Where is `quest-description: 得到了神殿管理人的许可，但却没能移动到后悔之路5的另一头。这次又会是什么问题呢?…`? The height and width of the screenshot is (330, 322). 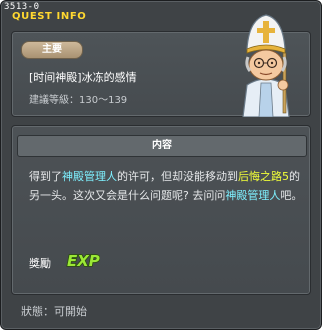
quest-description: 得到了神殿管理人的许可，但却没能移动到后悔之路5的另一头。这次又会是什么问题呢?… is located at coordinates (167, 186).